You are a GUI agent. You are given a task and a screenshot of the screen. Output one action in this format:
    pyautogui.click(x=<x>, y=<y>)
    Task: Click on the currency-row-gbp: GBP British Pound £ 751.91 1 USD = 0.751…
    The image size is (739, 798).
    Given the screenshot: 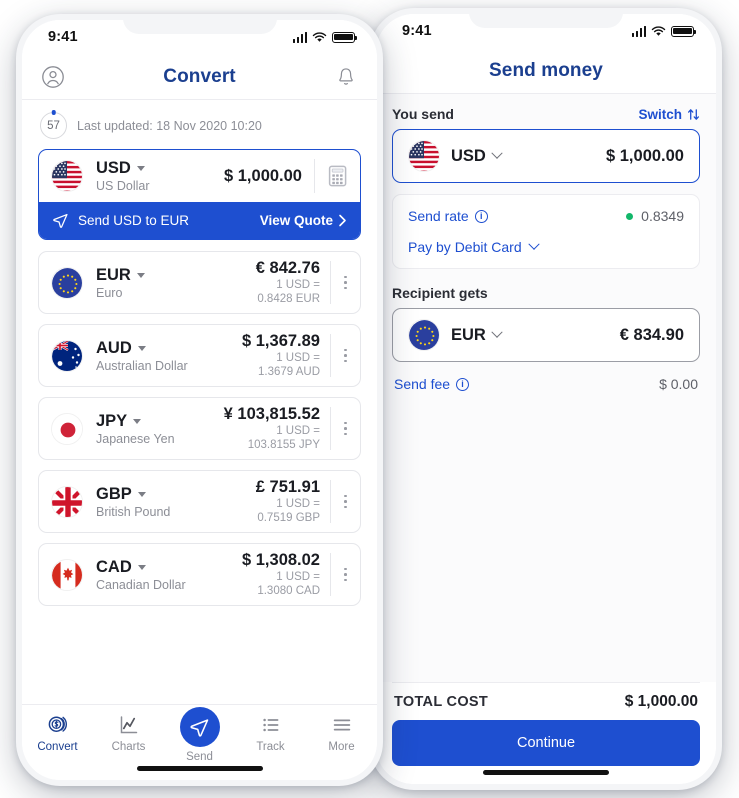 What is the action you would take?
    pyautogui.click(x=199, y=501)
    